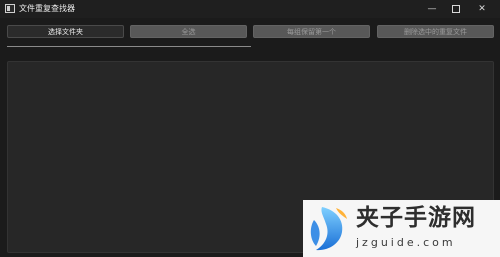  I want to click on maximize-icon, so click(456, 8).